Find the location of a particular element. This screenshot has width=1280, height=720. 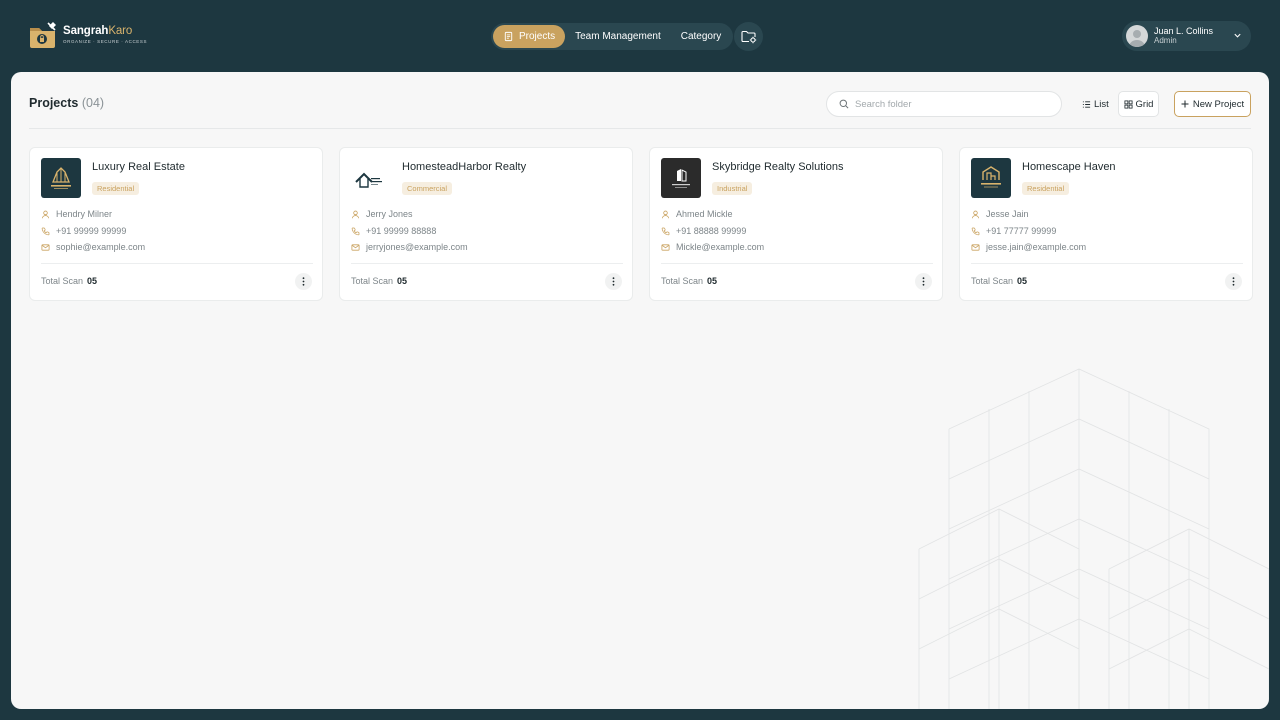

building-wireframe-watermark is located at coordinates (1093, 538).